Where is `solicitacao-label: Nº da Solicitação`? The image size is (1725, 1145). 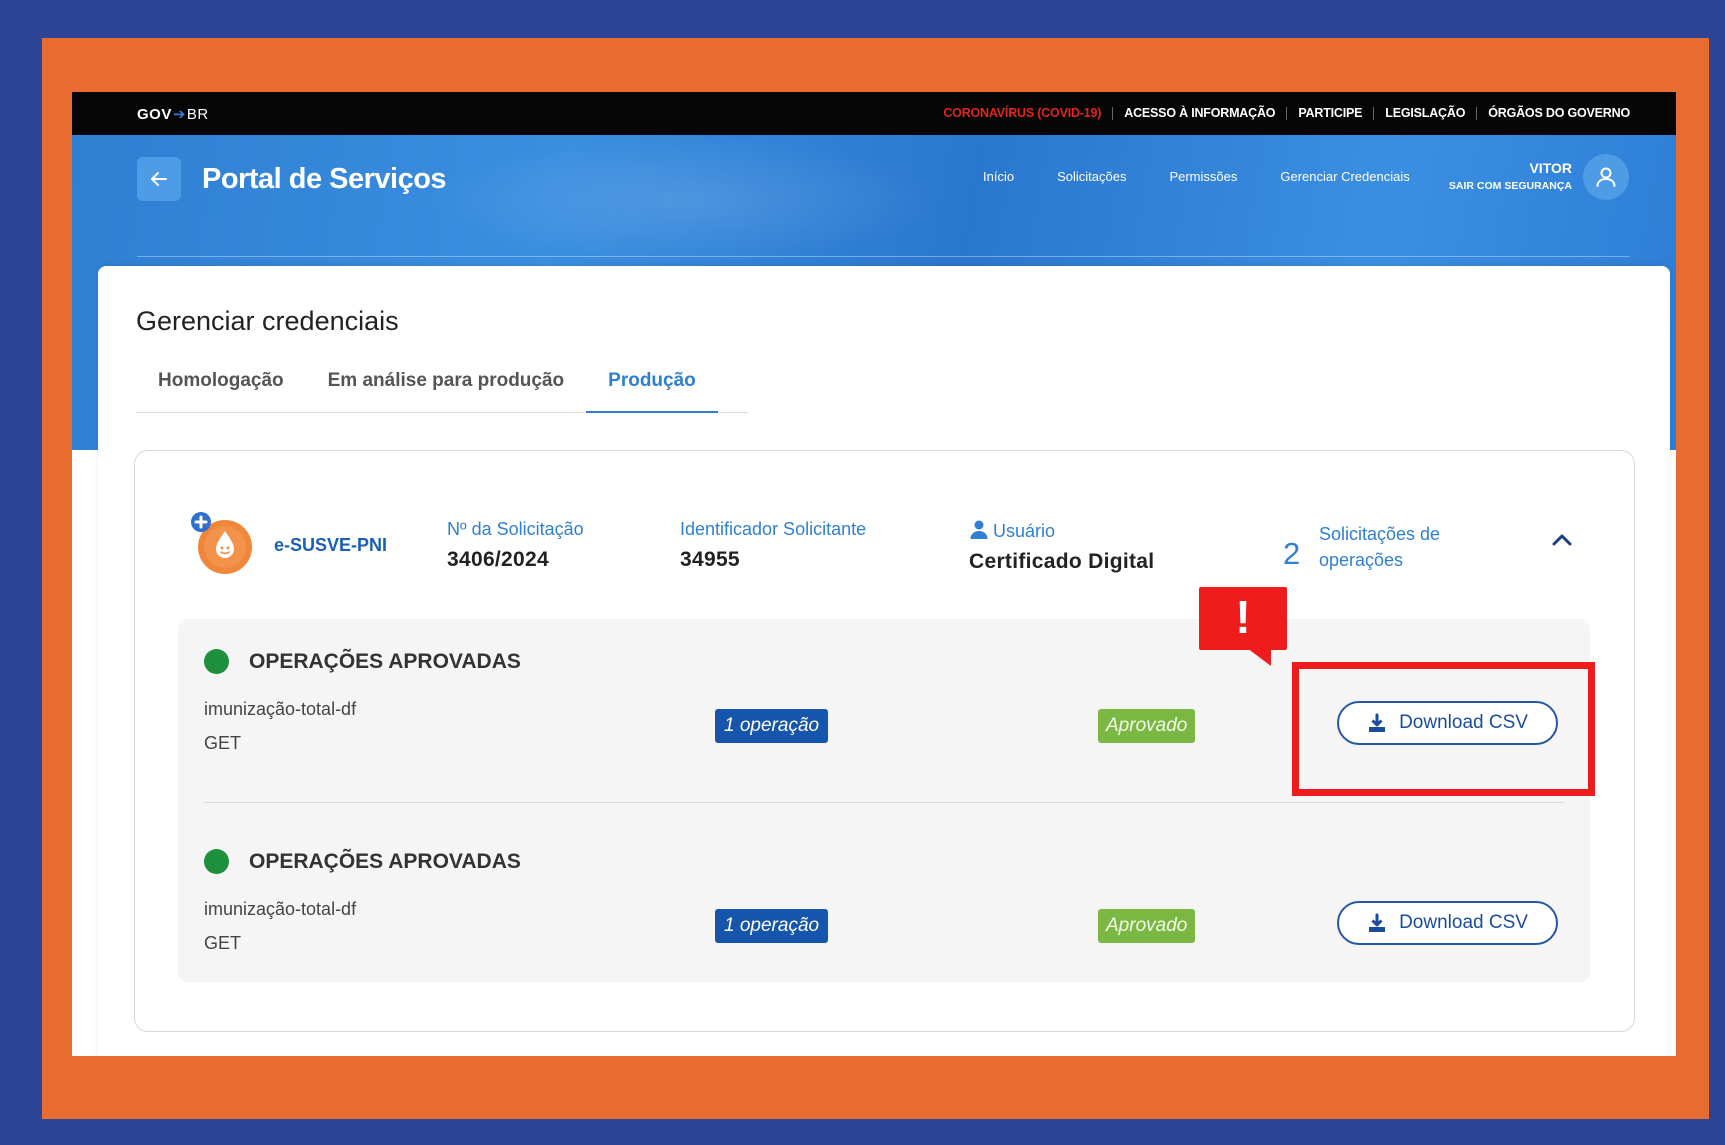
solicitacao-label: Nº da Solicitação is located at coordinates (515, 529).